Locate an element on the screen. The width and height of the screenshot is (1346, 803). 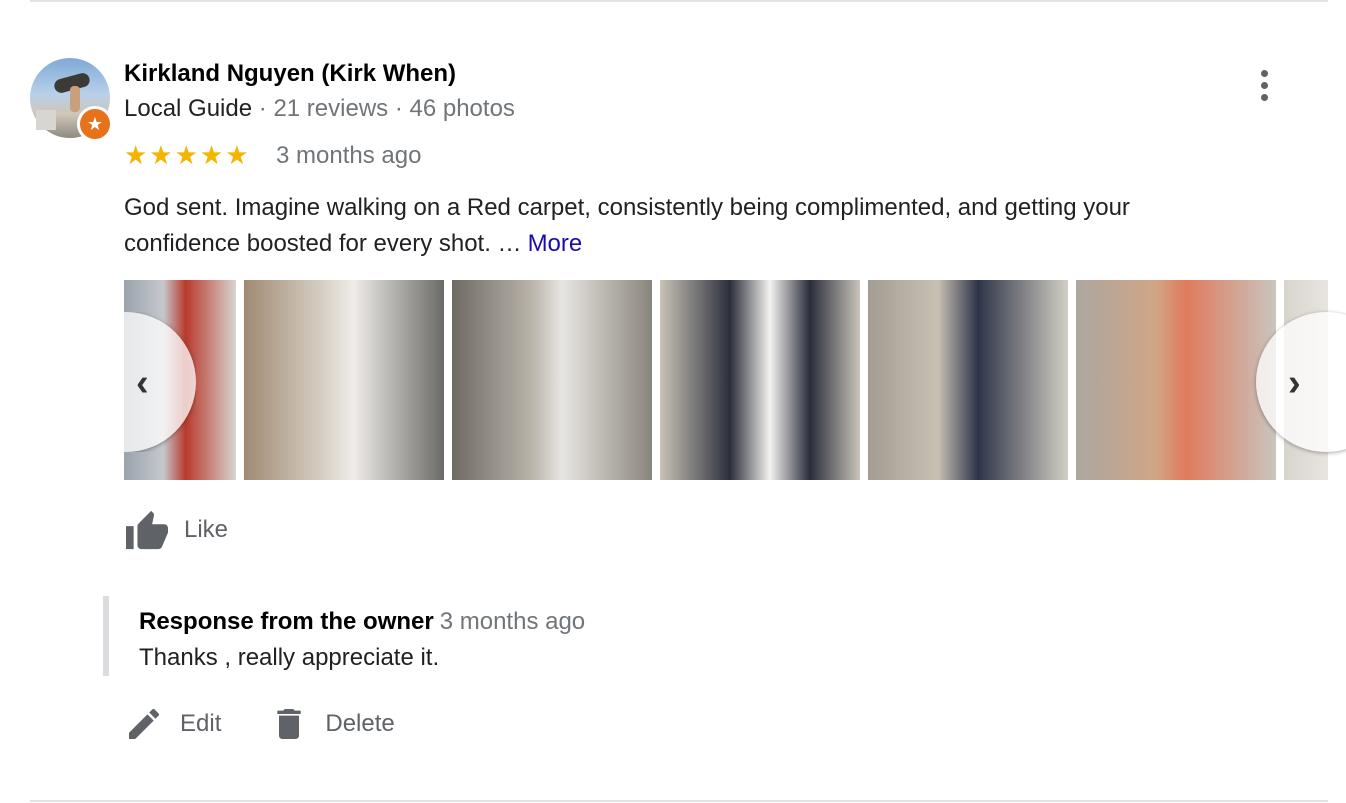
carousel-prev-button: ‹ is located at coordinates (160, 382).